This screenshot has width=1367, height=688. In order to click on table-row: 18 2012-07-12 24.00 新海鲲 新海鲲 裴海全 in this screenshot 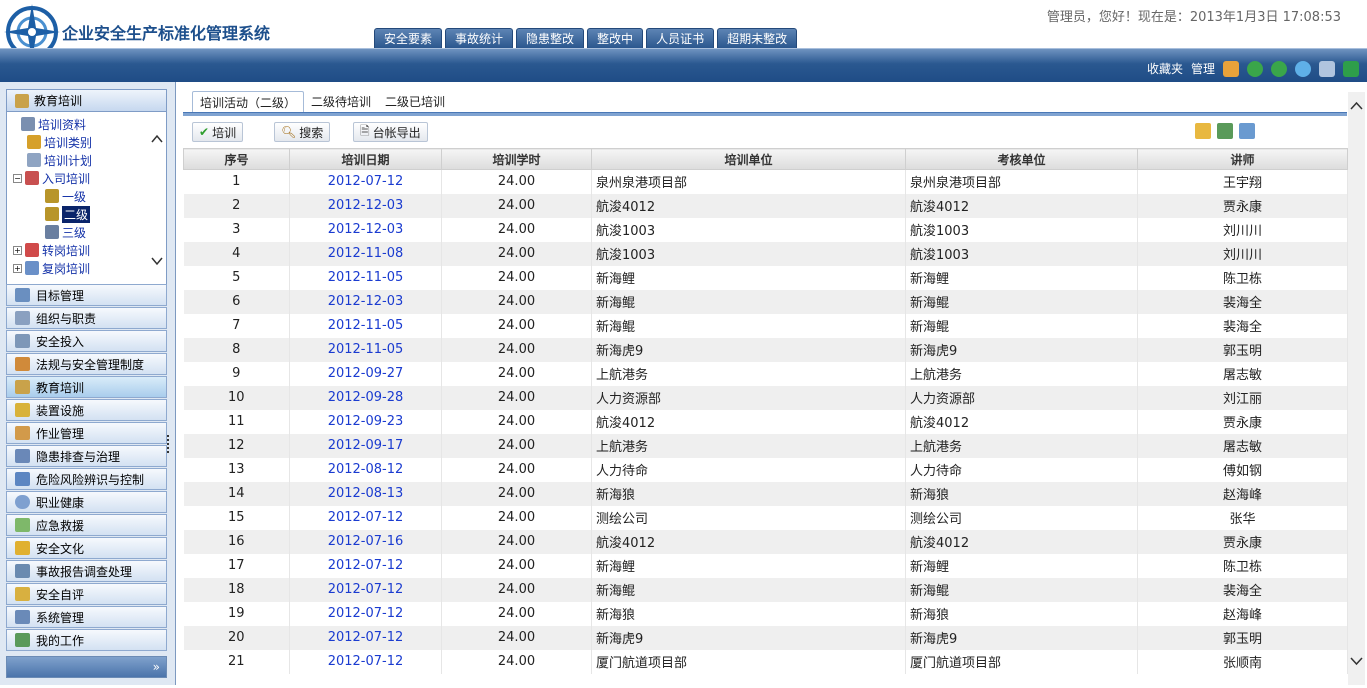, I will do `click(765, 589)`.